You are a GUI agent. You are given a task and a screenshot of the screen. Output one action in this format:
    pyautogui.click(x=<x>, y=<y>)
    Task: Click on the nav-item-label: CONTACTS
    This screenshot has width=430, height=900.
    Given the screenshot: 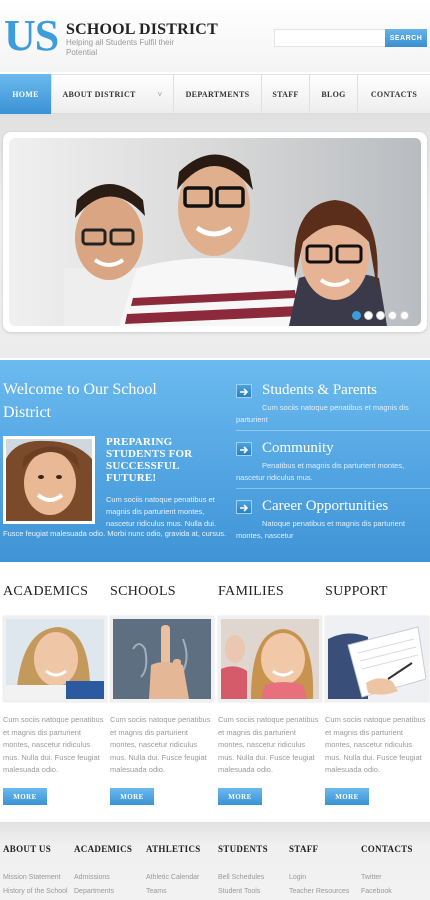 What is the action you would take?
    pyautogui.click(x=394, y=94)
    